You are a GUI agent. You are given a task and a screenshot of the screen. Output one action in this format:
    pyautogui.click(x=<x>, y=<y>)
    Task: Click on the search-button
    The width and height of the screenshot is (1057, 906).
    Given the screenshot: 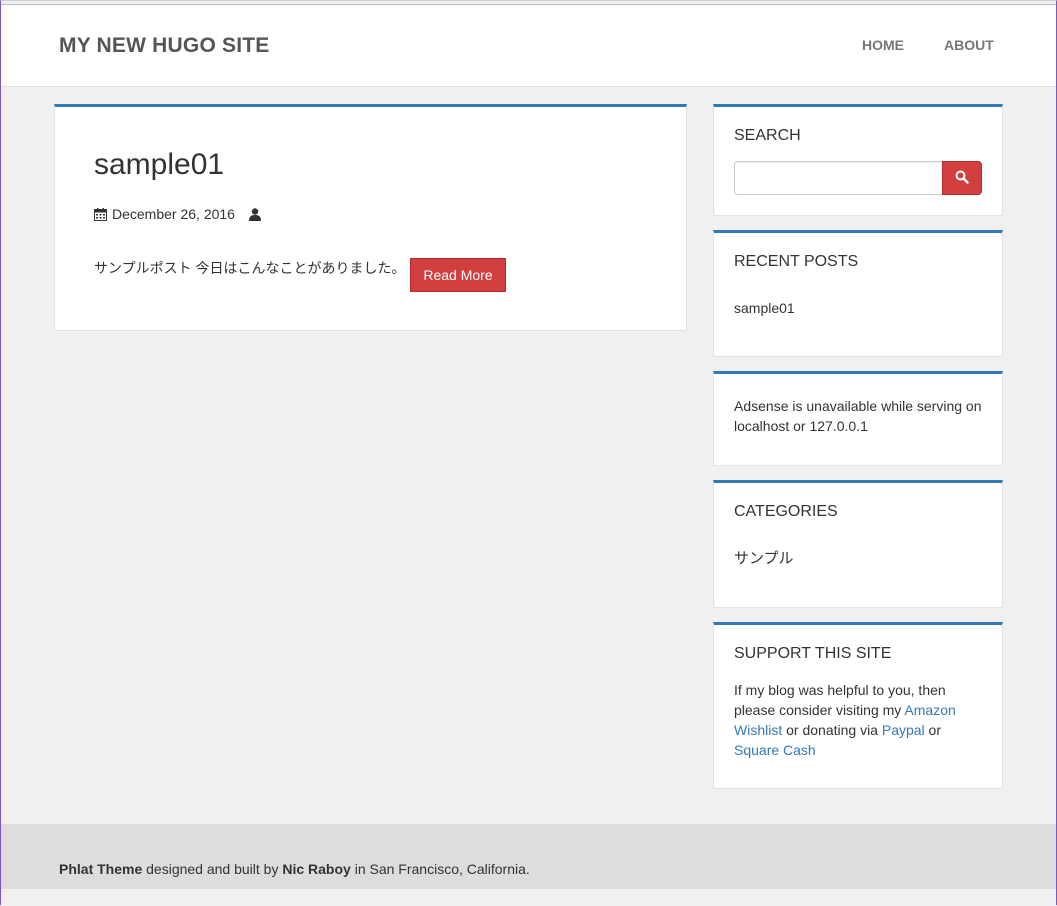 What is the action you would take?
    pyautogui.click(x=962, y=178)
    